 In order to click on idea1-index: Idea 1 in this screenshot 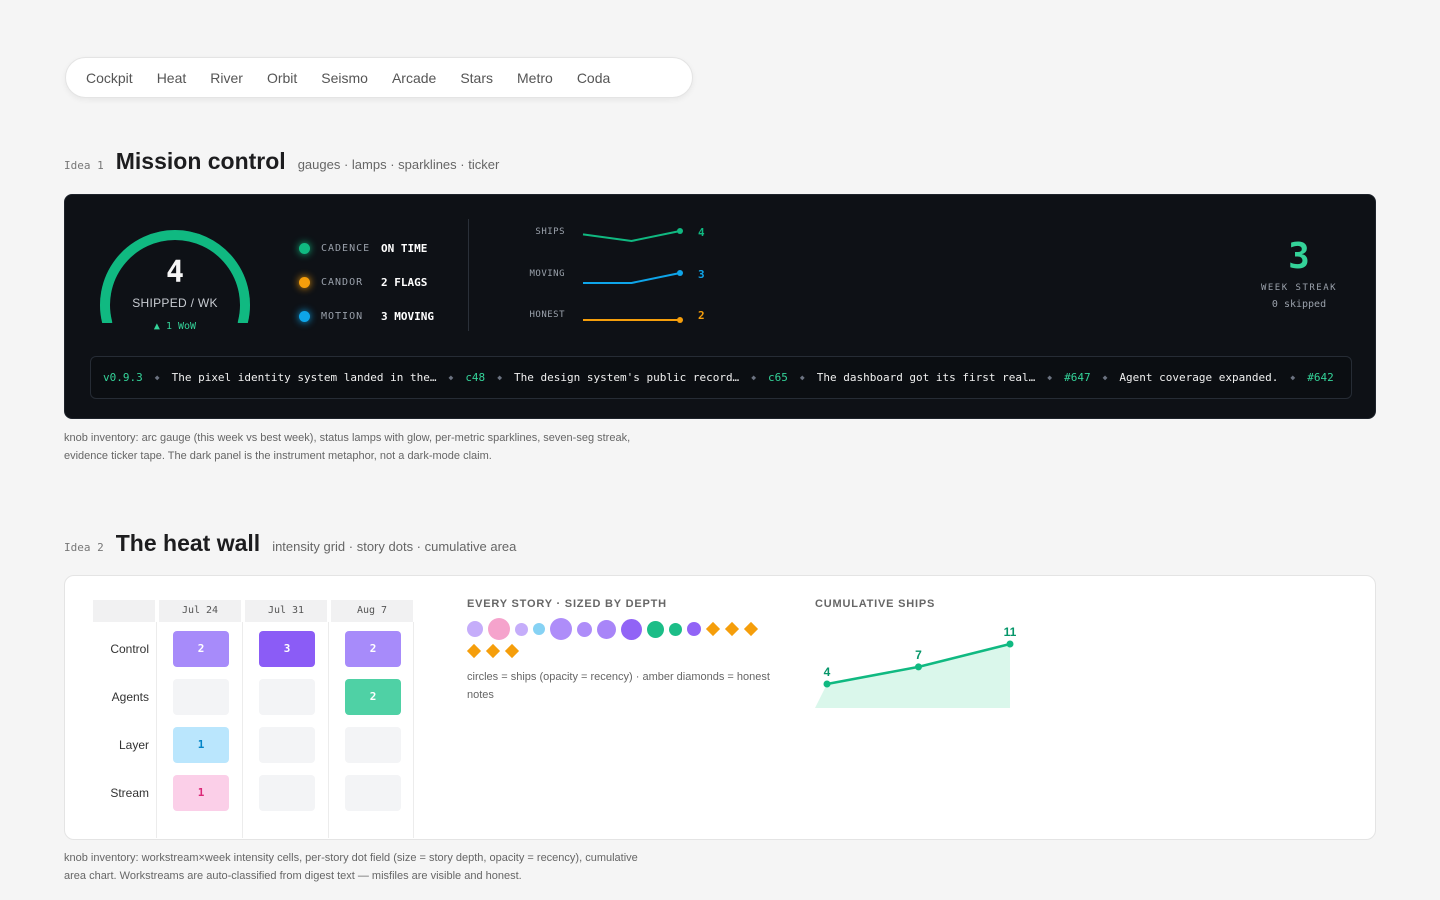, I will do `click(84, 165)`.